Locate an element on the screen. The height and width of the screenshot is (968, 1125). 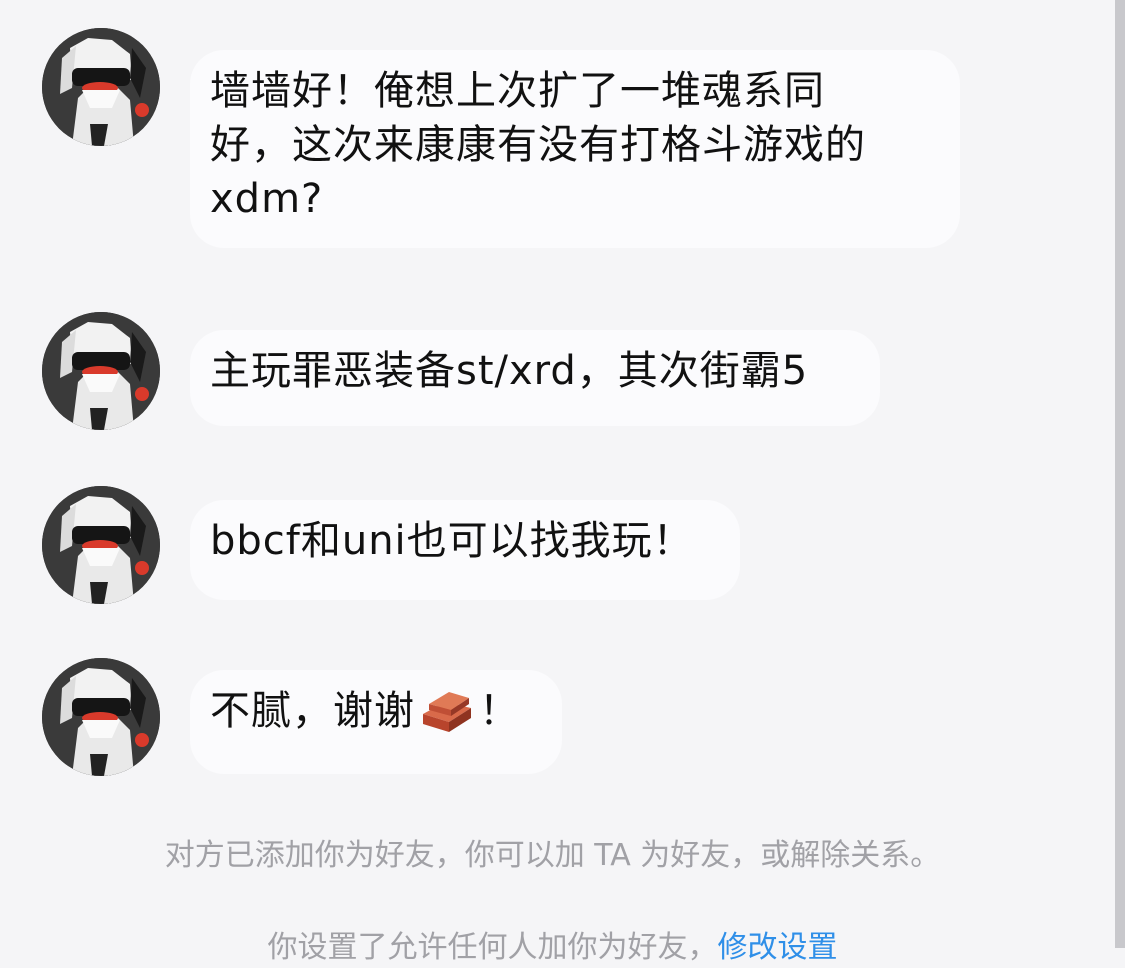
message-text: 主玩罪恶装备st/xrd，其次街霸5 is located at coordinates (509, 371).